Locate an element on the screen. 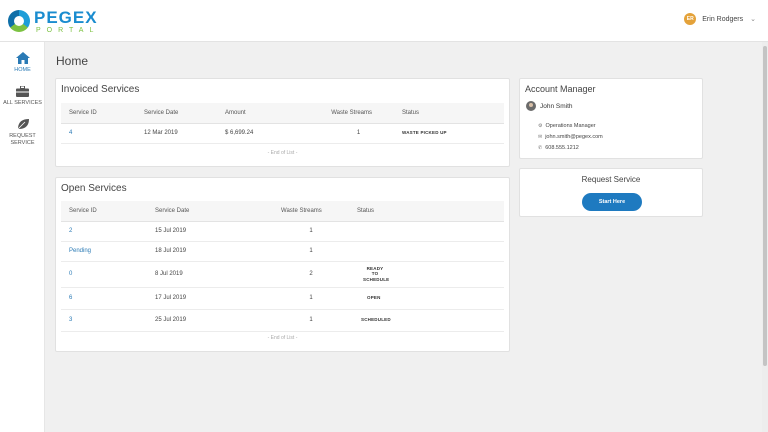 The width and height of the screenshot is (768, 432). sidebar-item-label-line1: REQUEST is located at coordinates (22, 136).